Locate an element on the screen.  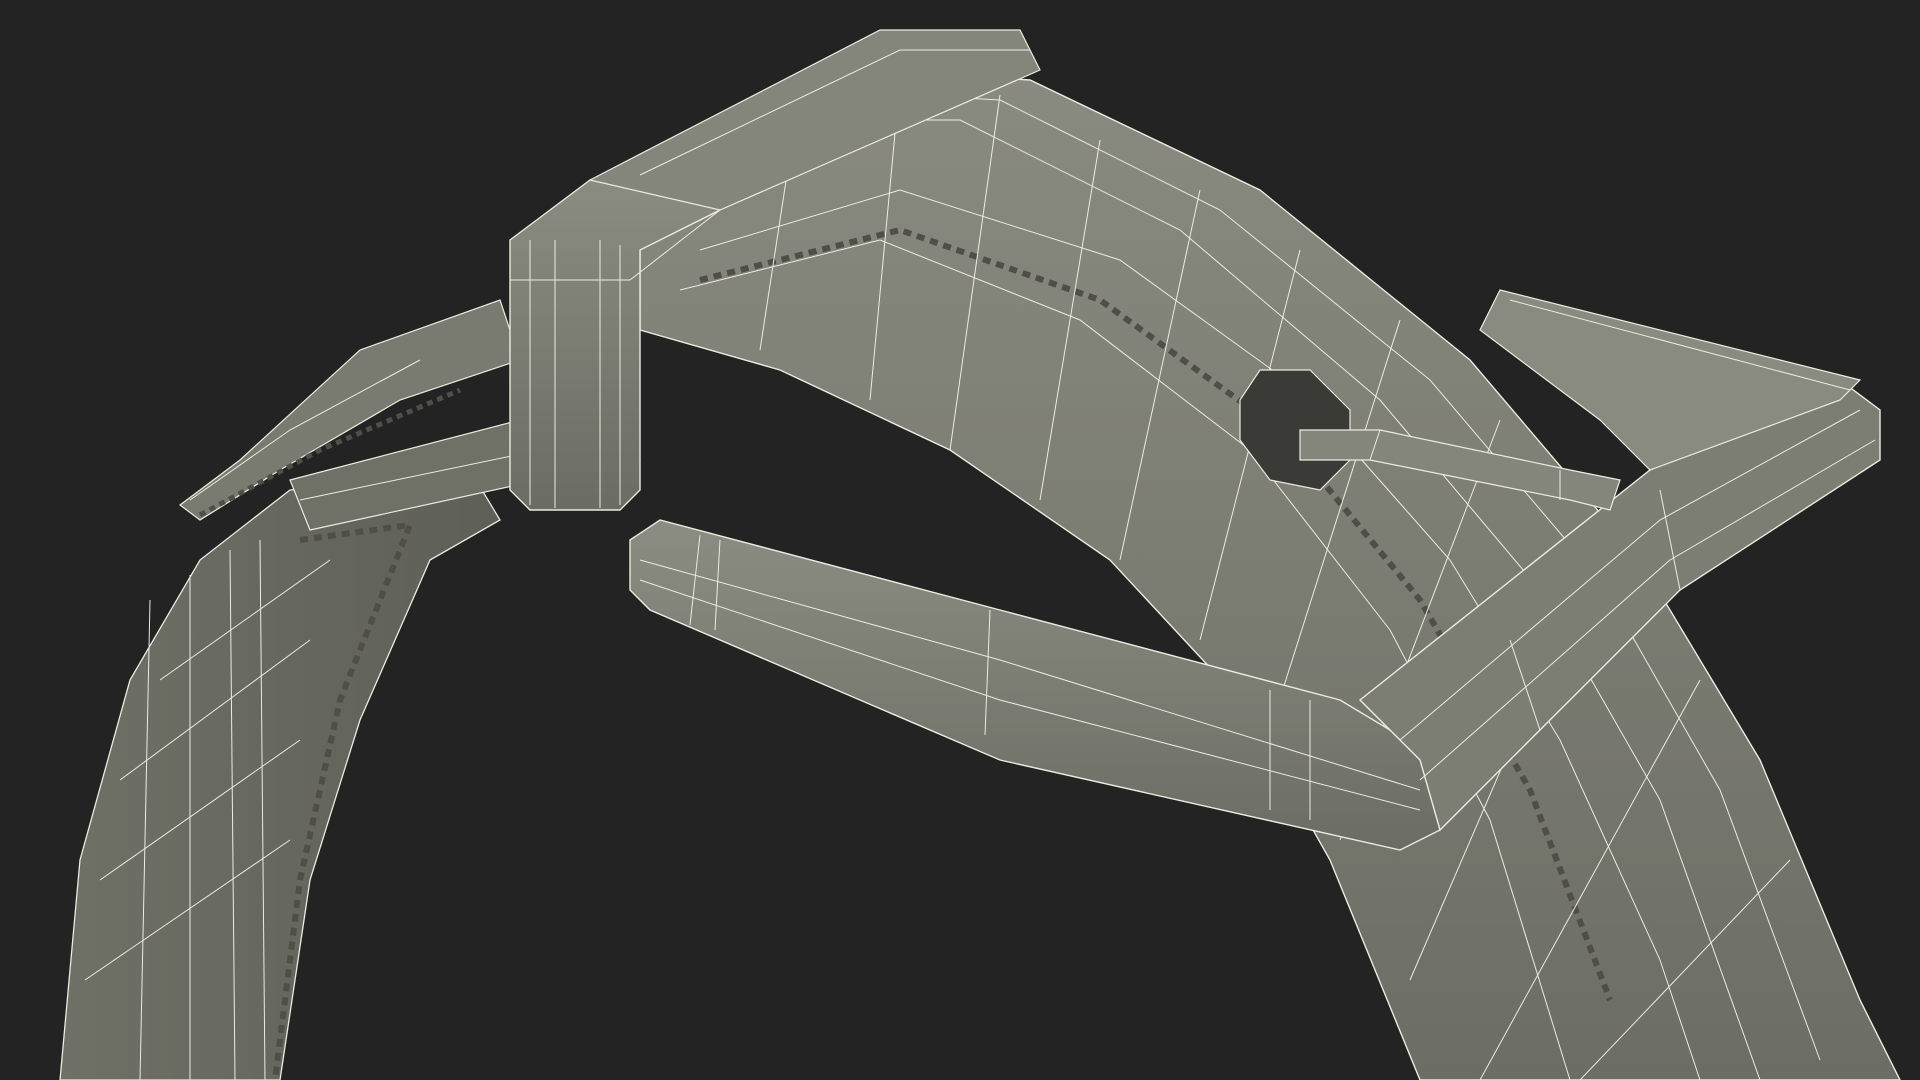
left-strap is located at coordinates (280, 774).